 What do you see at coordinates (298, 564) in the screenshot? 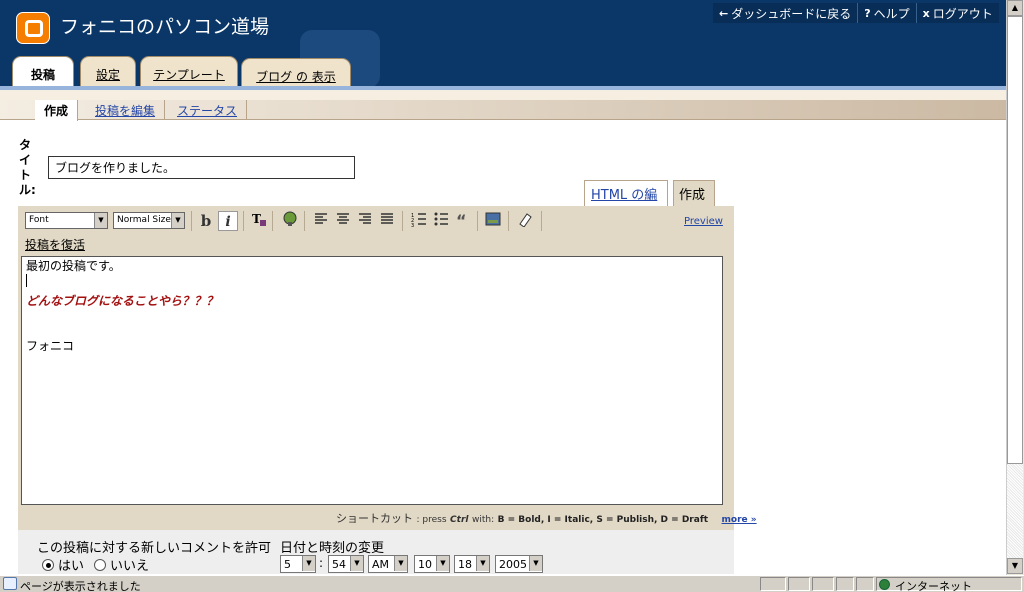
I see `hour-select: 5 ▼` at bounding box center [298, 564].